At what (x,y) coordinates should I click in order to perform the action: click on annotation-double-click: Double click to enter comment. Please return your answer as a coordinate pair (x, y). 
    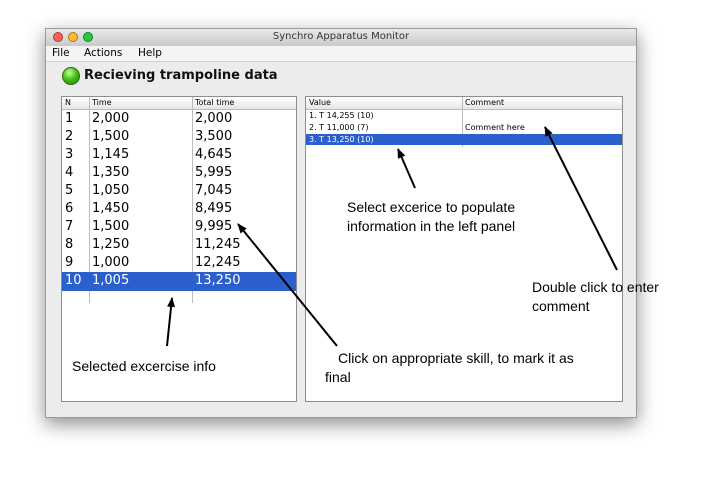
    Looking at the image, I should click on (595, 296).